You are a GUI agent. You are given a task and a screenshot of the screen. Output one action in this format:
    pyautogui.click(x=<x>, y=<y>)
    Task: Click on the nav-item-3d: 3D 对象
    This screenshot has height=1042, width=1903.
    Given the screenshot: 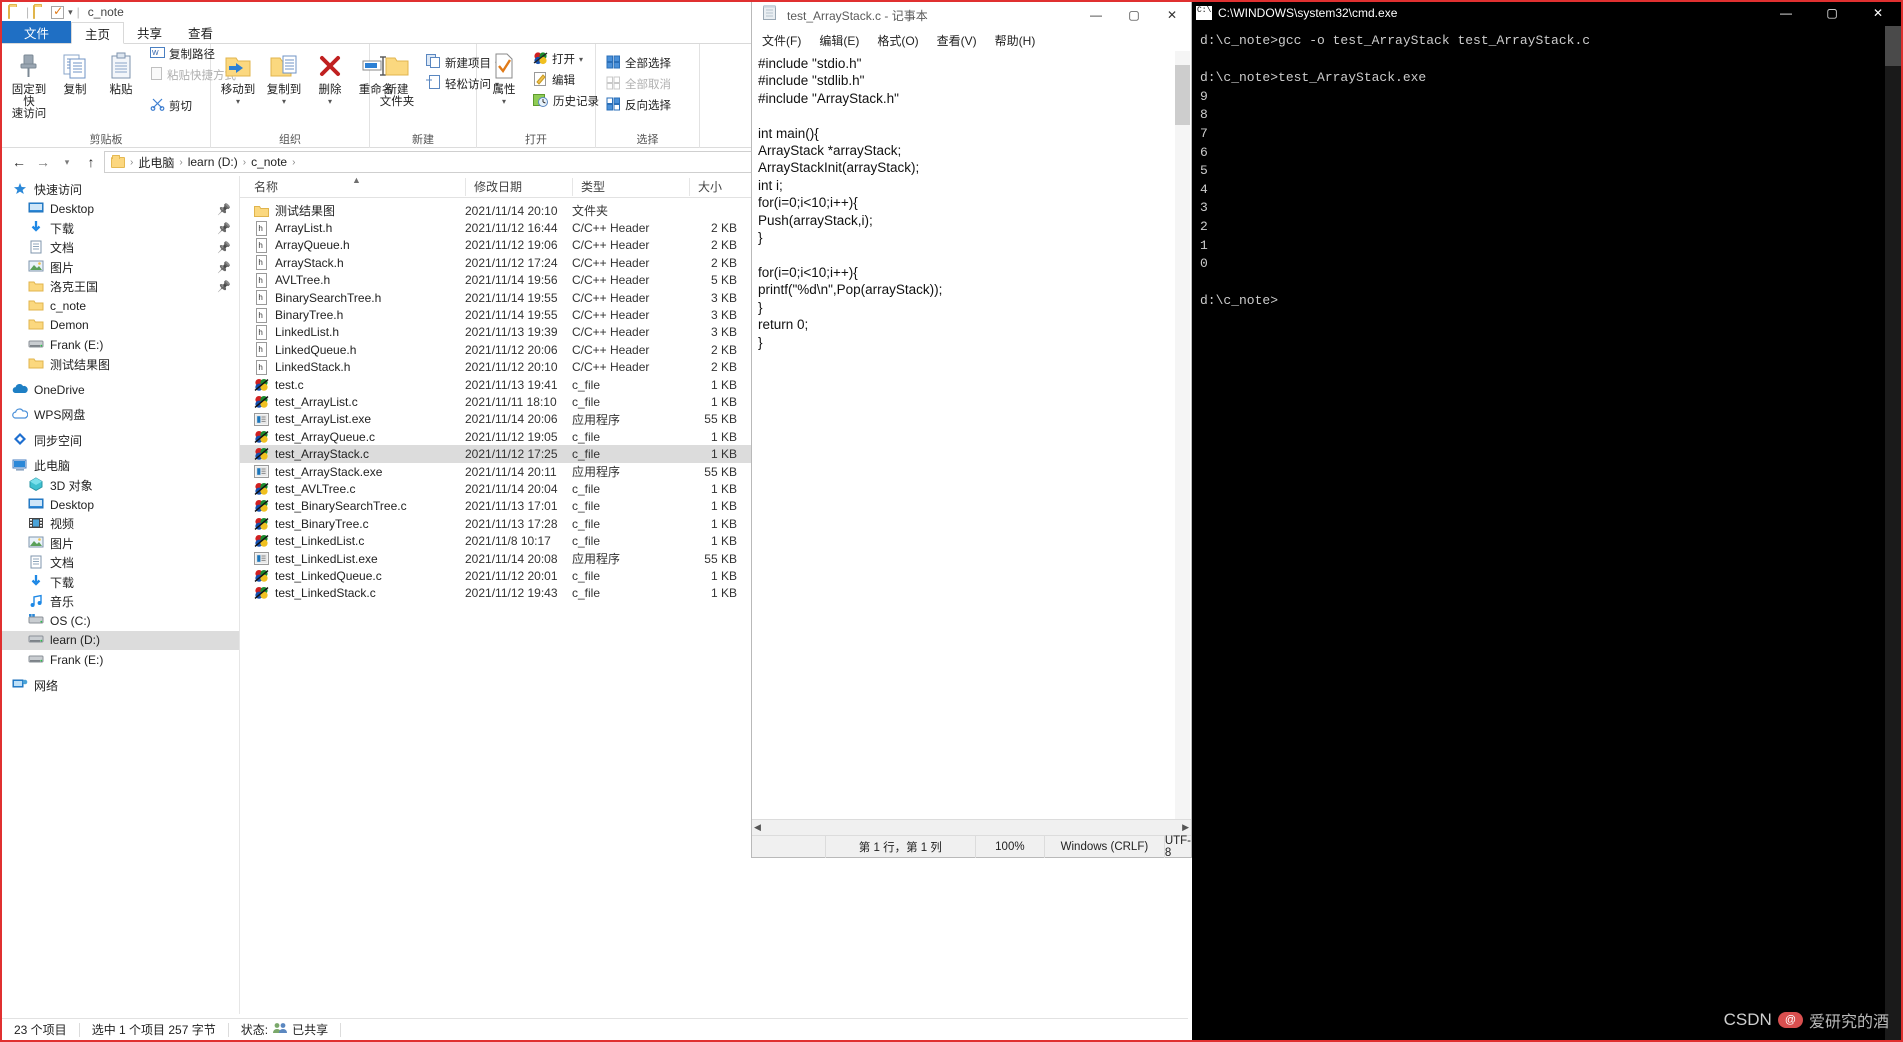 What is the action you would take?
    pyautogui.click(x=120, y=484)
    